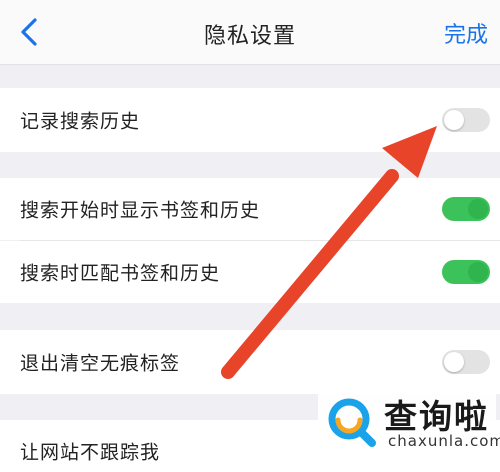 The image size is (500, 472). Describe the element at coordinates (140, 210) in the screenshot. I see `setting-label: 搜索开始时显示书签和历史` at that location.